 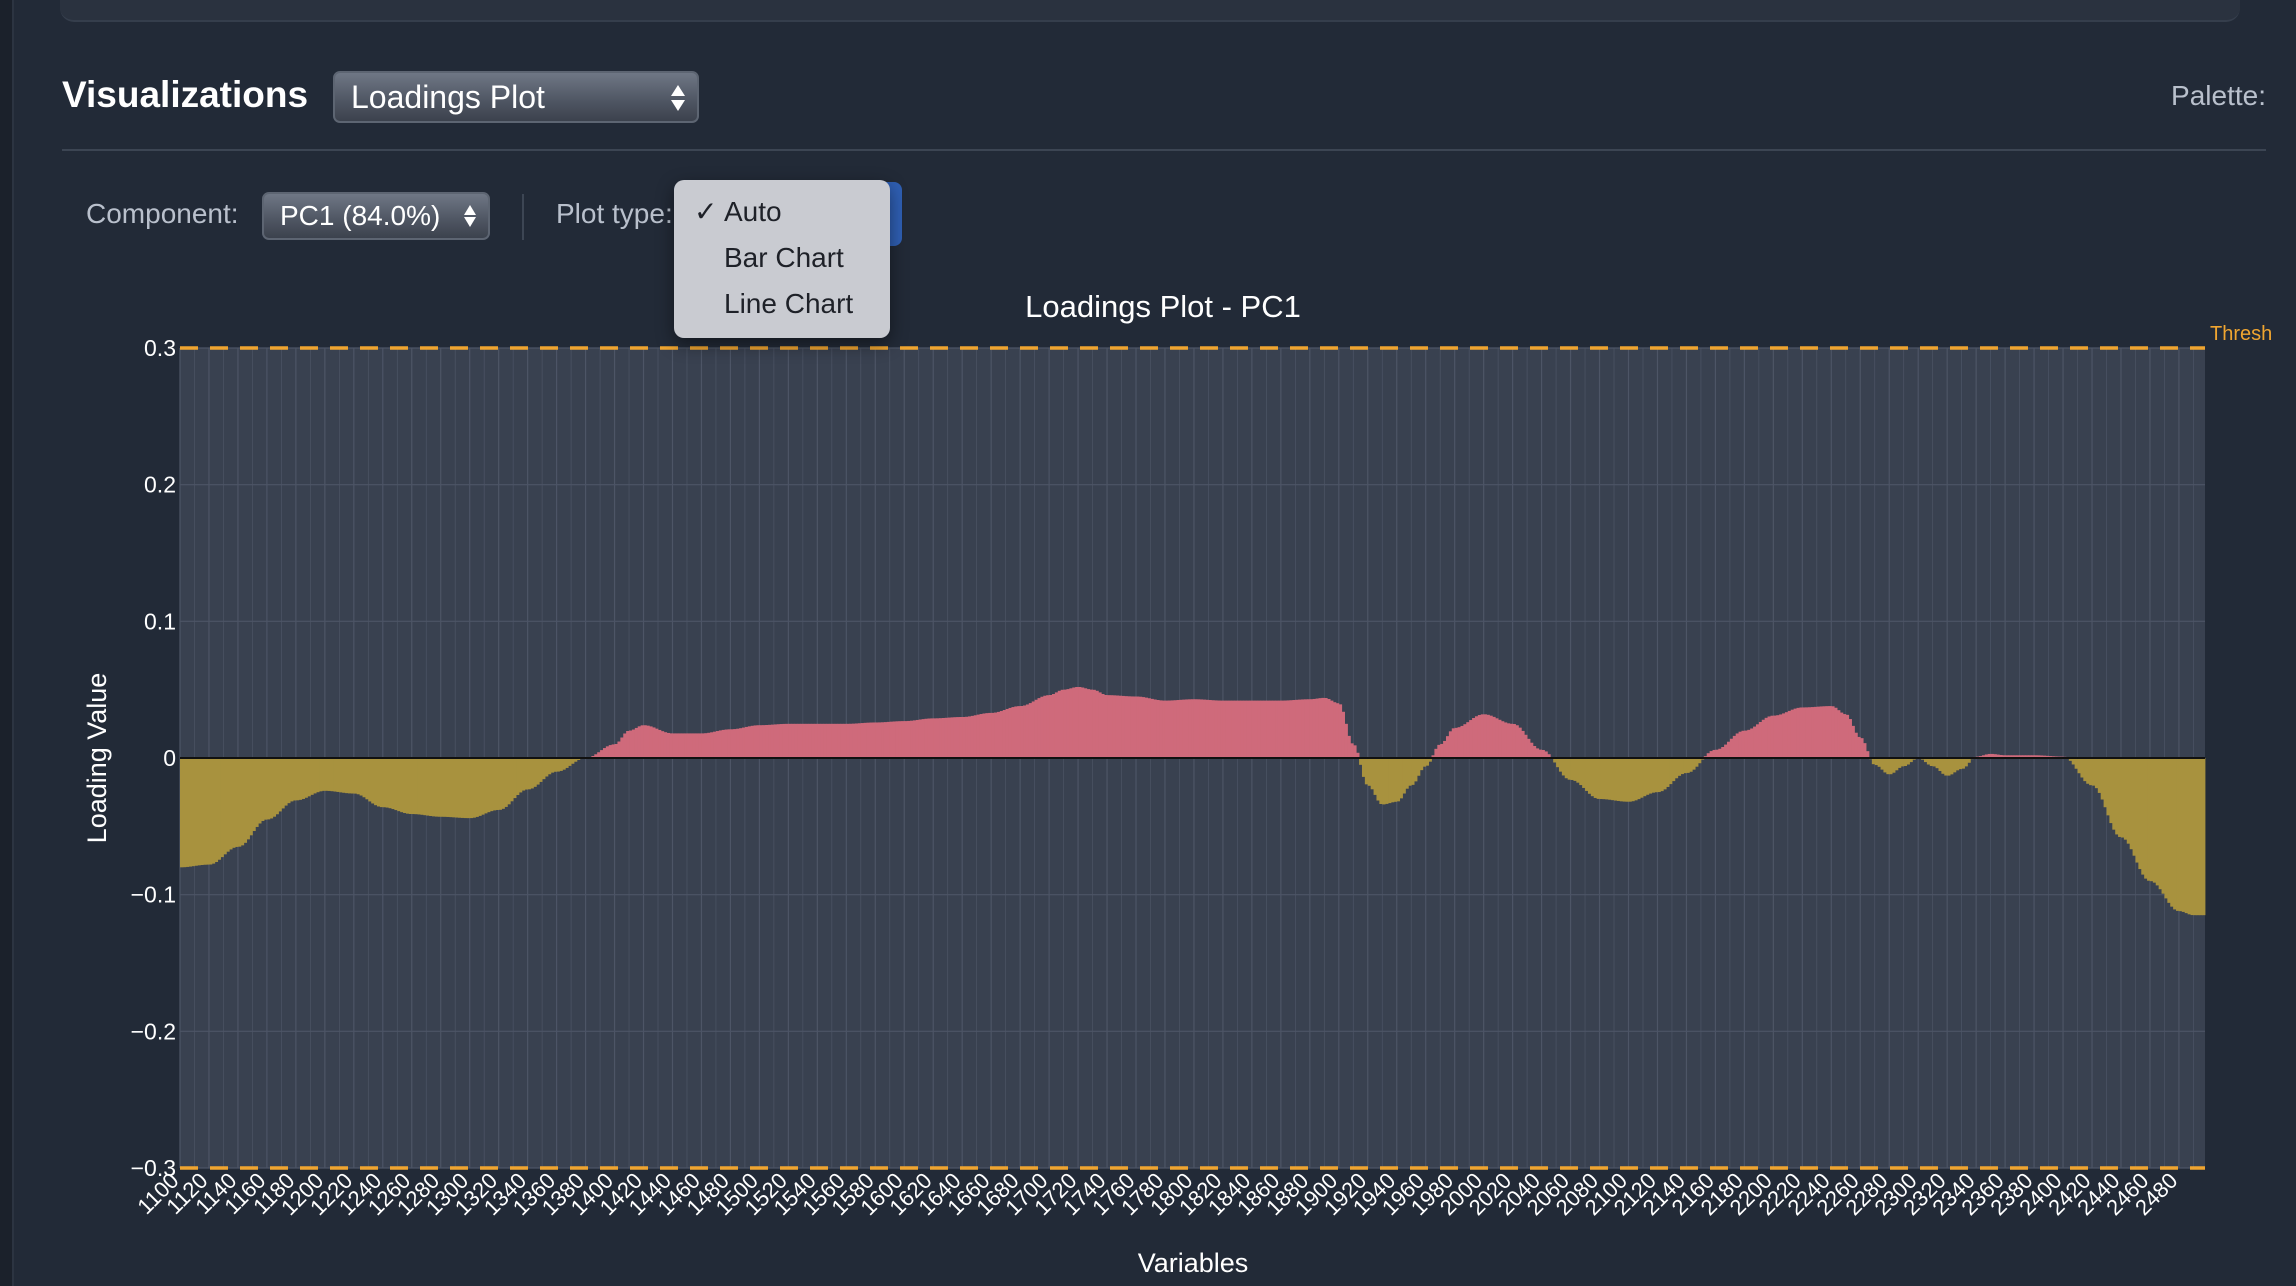 I want to click on plot-type-option-auto: ✓ Auto, so click(x=782, y=212).